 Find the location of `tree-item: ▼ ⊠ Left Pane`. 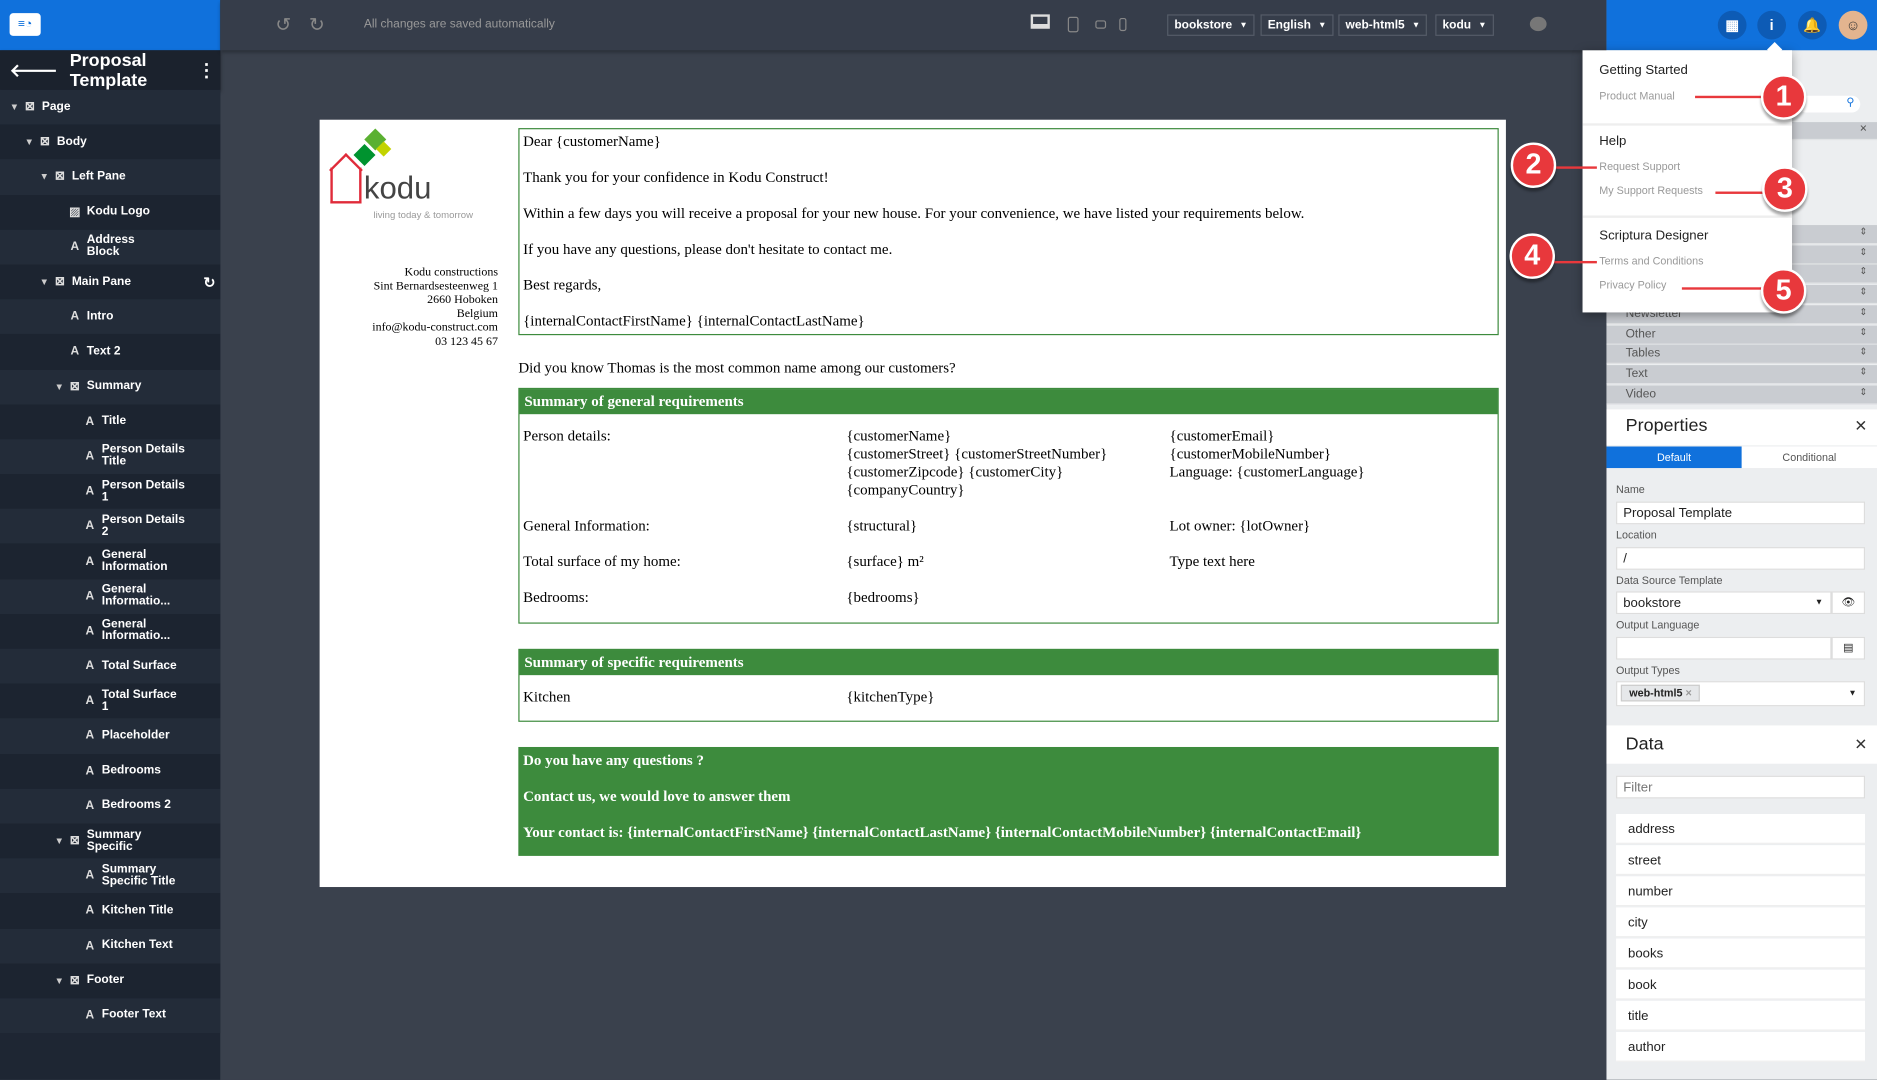

tree-item: ▼ ⊠ Left Pane is located at coordinates (110, 177).